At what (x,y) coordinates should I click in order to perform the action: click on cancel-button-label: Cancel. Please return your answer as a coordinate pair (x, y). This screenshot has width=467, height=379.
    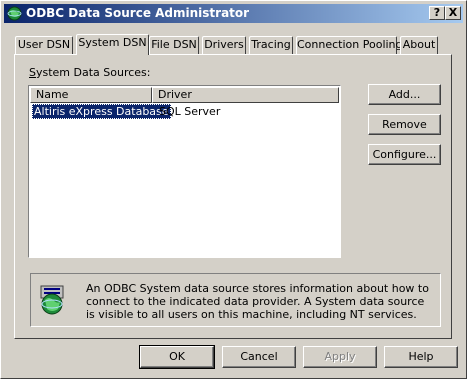
    Looking at the image, I should click on (259, 356).